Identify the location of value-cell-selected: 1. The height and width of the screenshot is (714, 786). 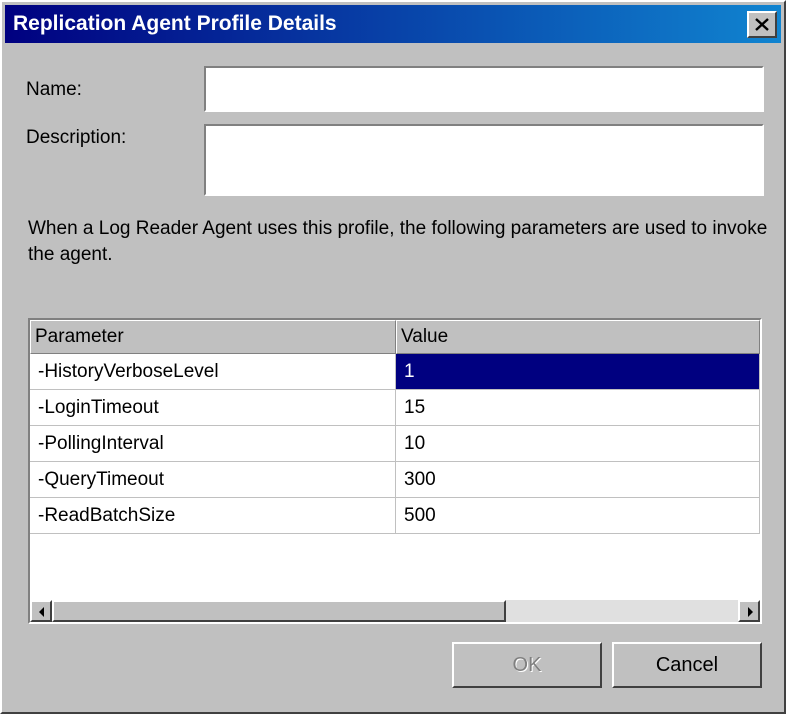
(578, 372).